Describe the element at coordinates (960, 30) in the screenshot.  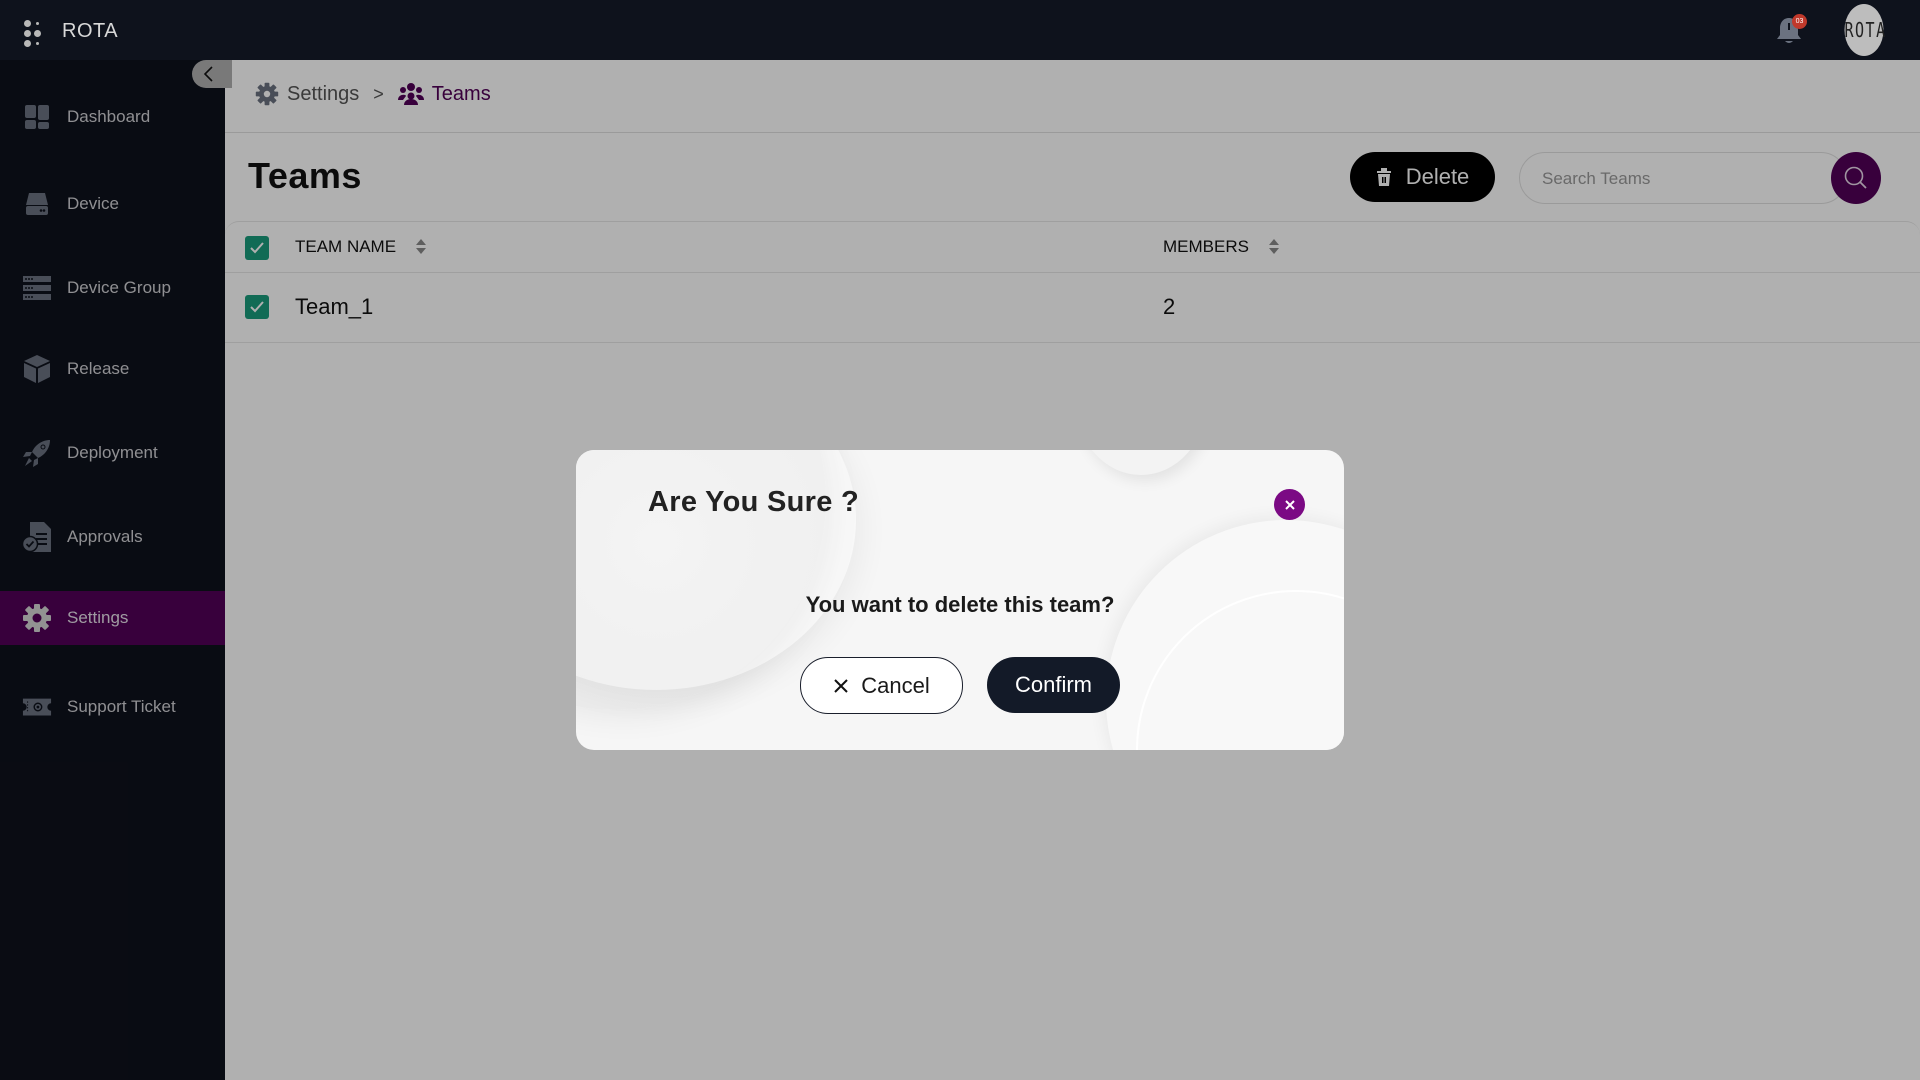
I see `top-bar: ROTA 03 ROTA` at that location.